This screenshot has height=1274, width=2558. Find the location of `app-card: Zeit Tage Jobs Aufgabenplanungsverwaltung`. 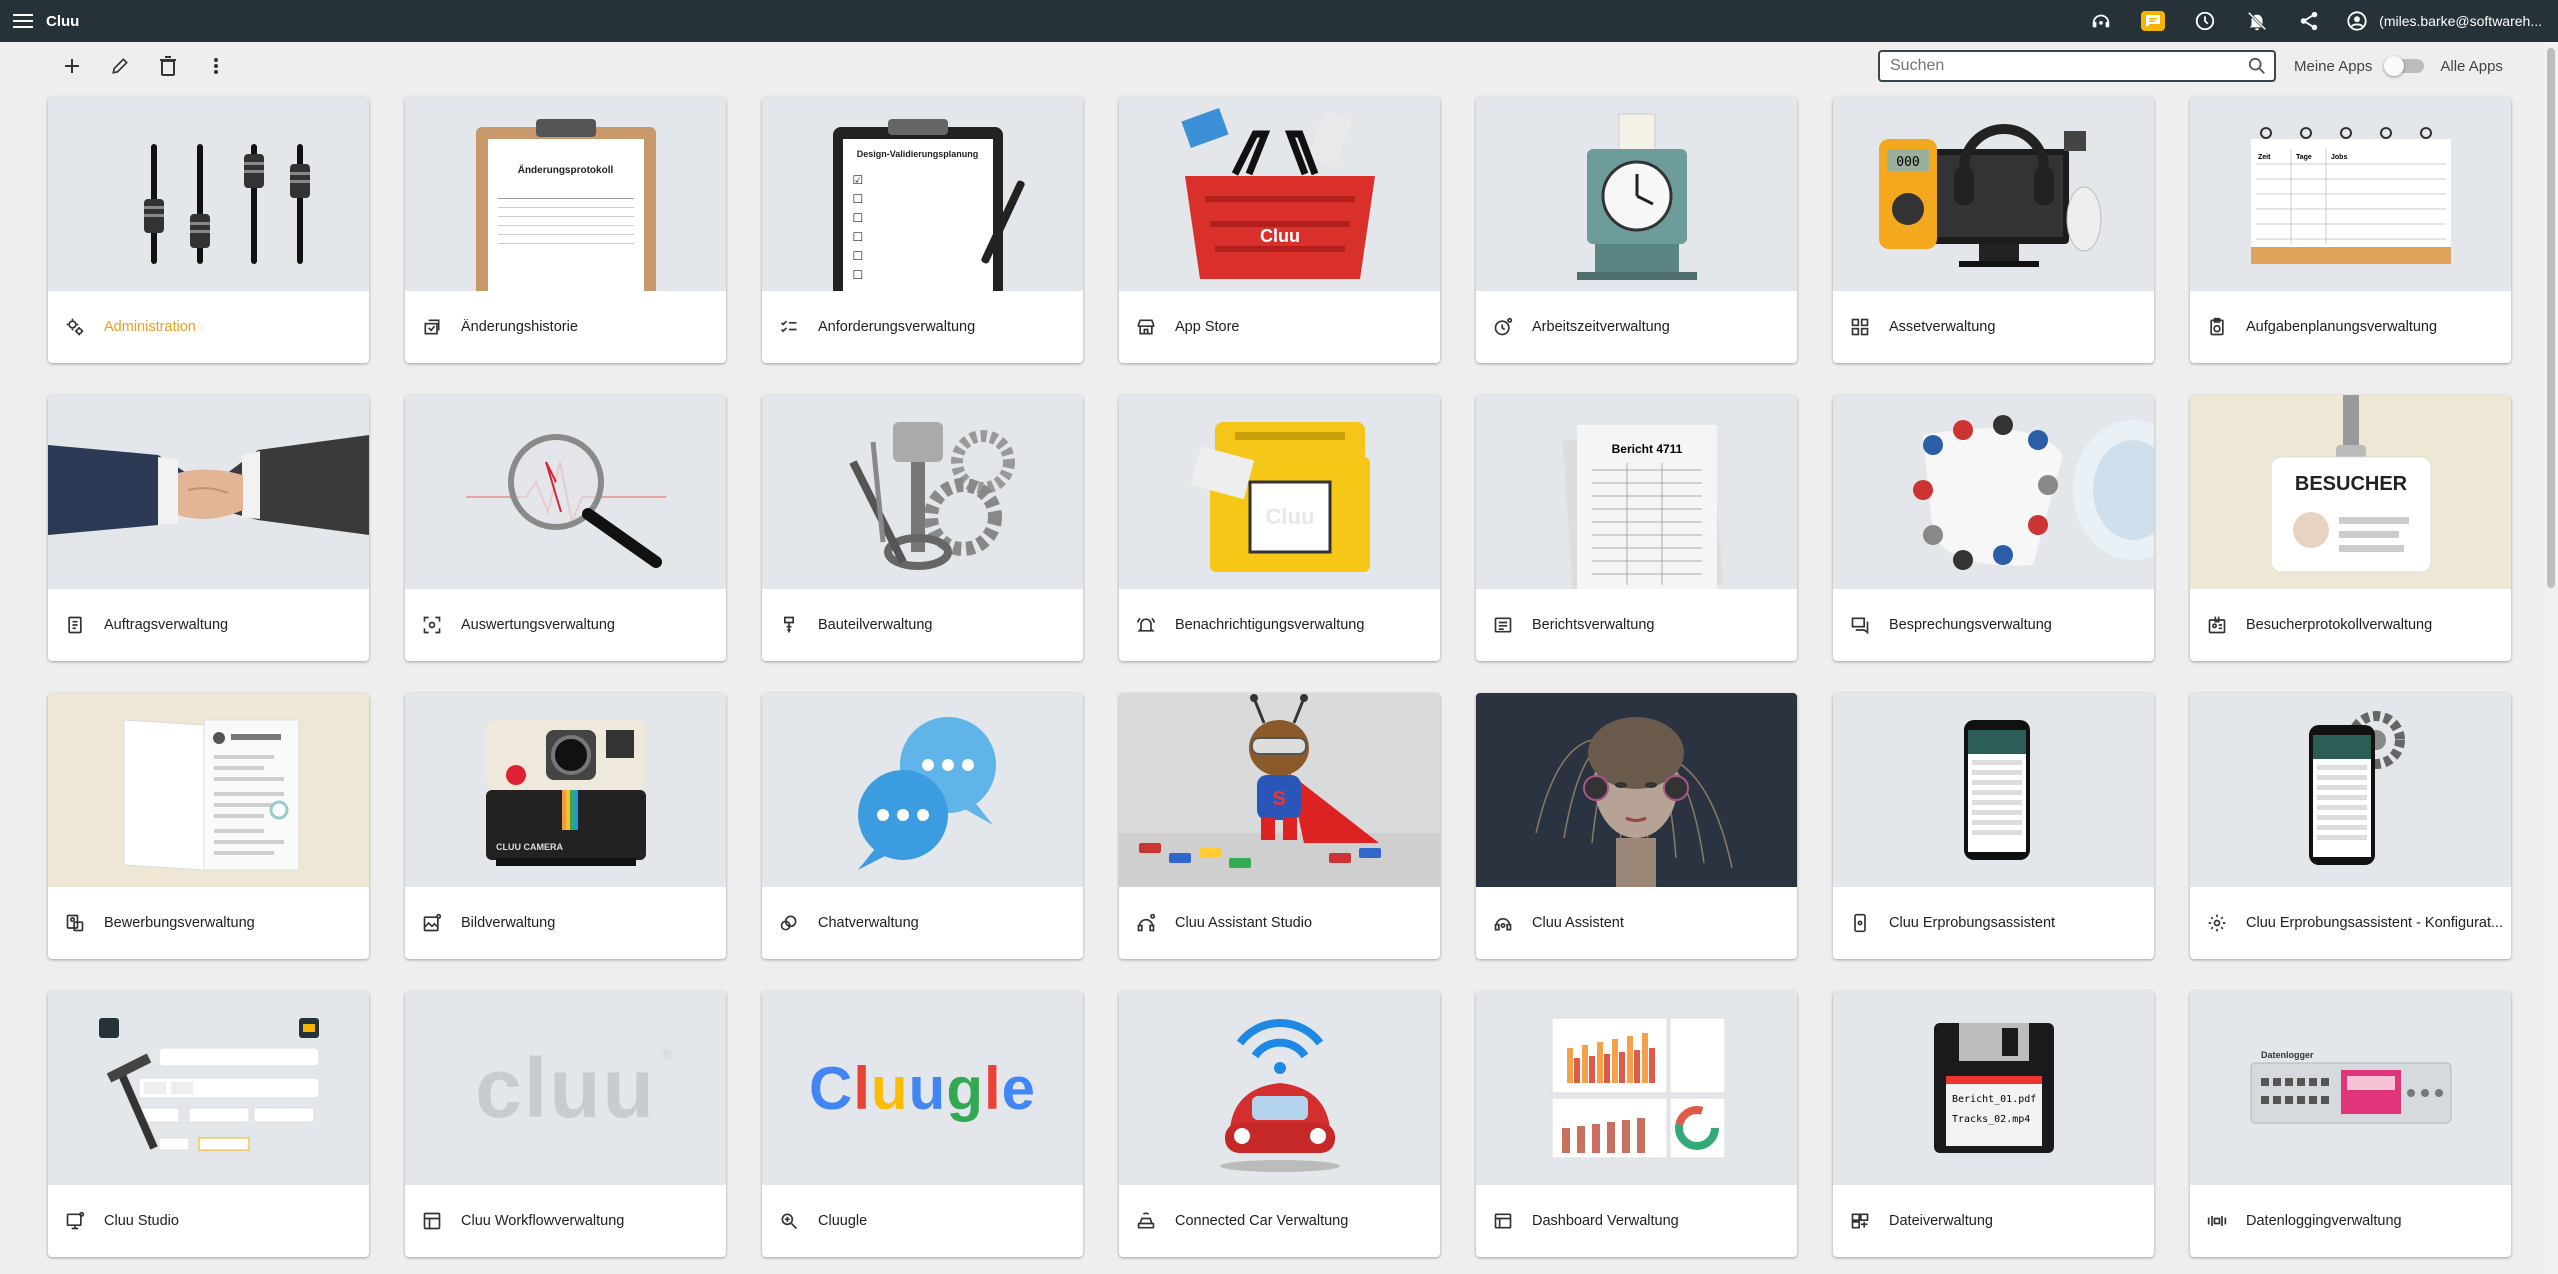

app-card: Zeit Tage Jobs Aufgabenplanungsverwaltung is located at coordinates (2350, 230).